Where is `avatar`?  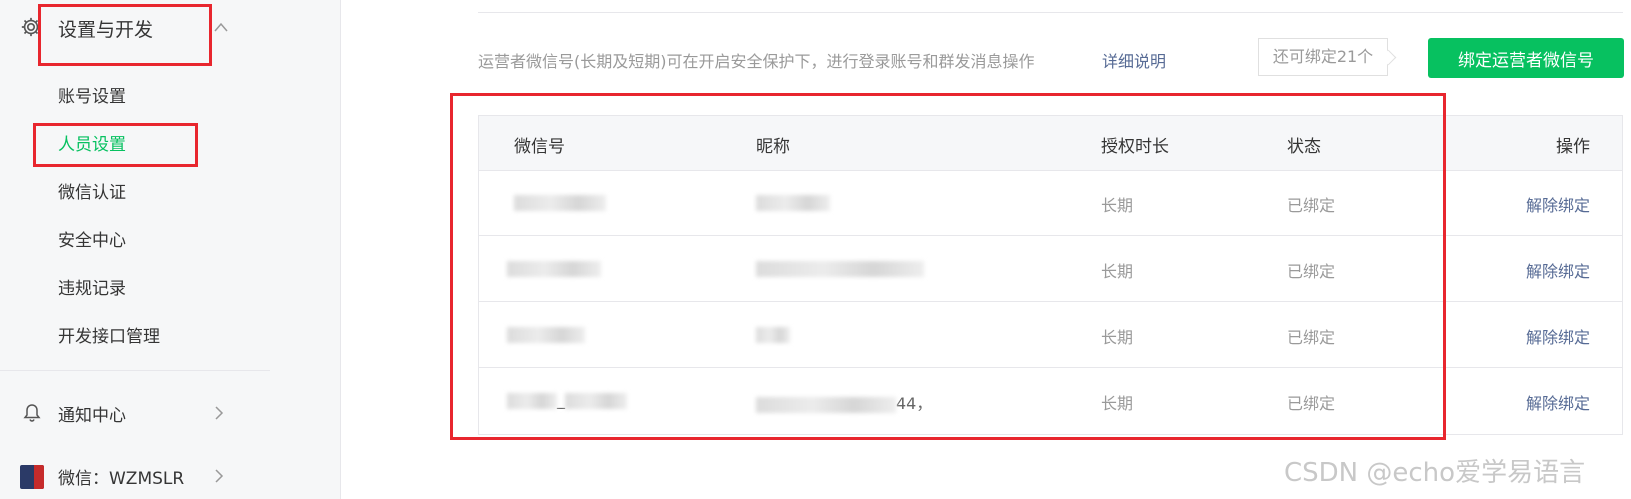
avatar is located at coordinates (32, 477).